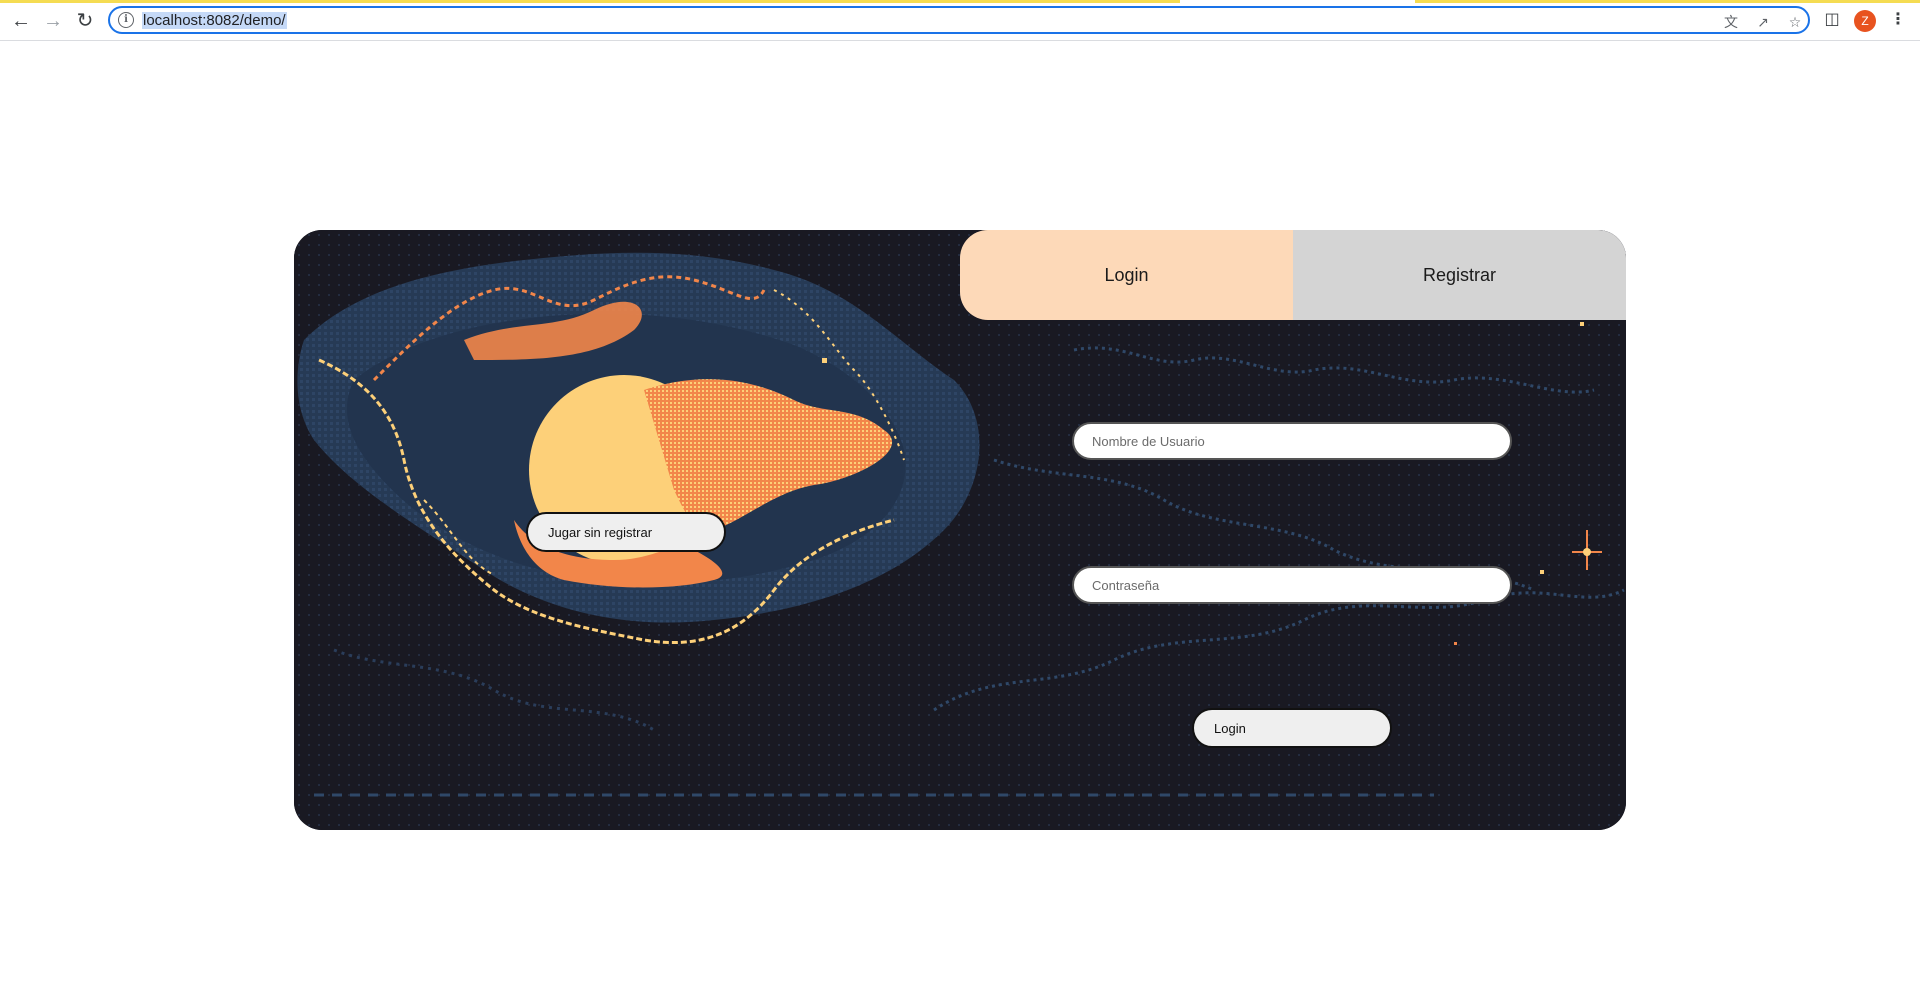  Describe the element at coordinates (214, 20) in the screenshot. I see `url-text: localhost:8082/demo/` at that location.